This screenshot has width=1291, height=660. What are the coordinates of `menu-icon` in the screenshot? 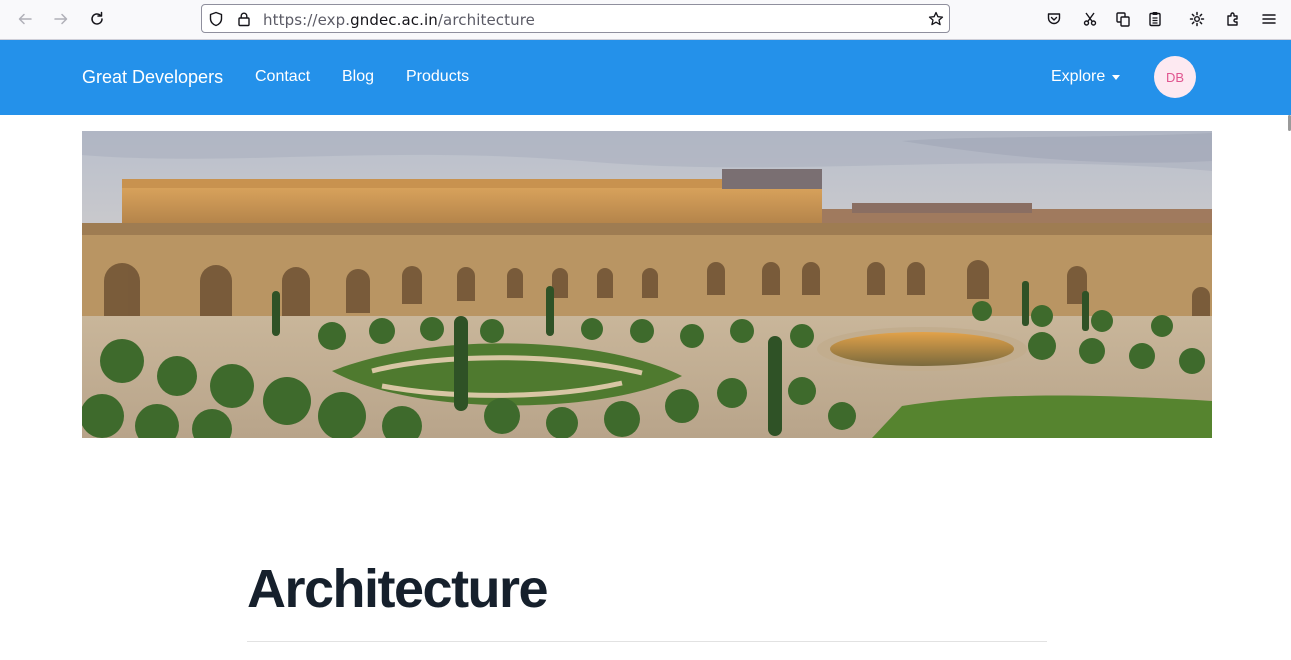 It's located at (1269, 19).